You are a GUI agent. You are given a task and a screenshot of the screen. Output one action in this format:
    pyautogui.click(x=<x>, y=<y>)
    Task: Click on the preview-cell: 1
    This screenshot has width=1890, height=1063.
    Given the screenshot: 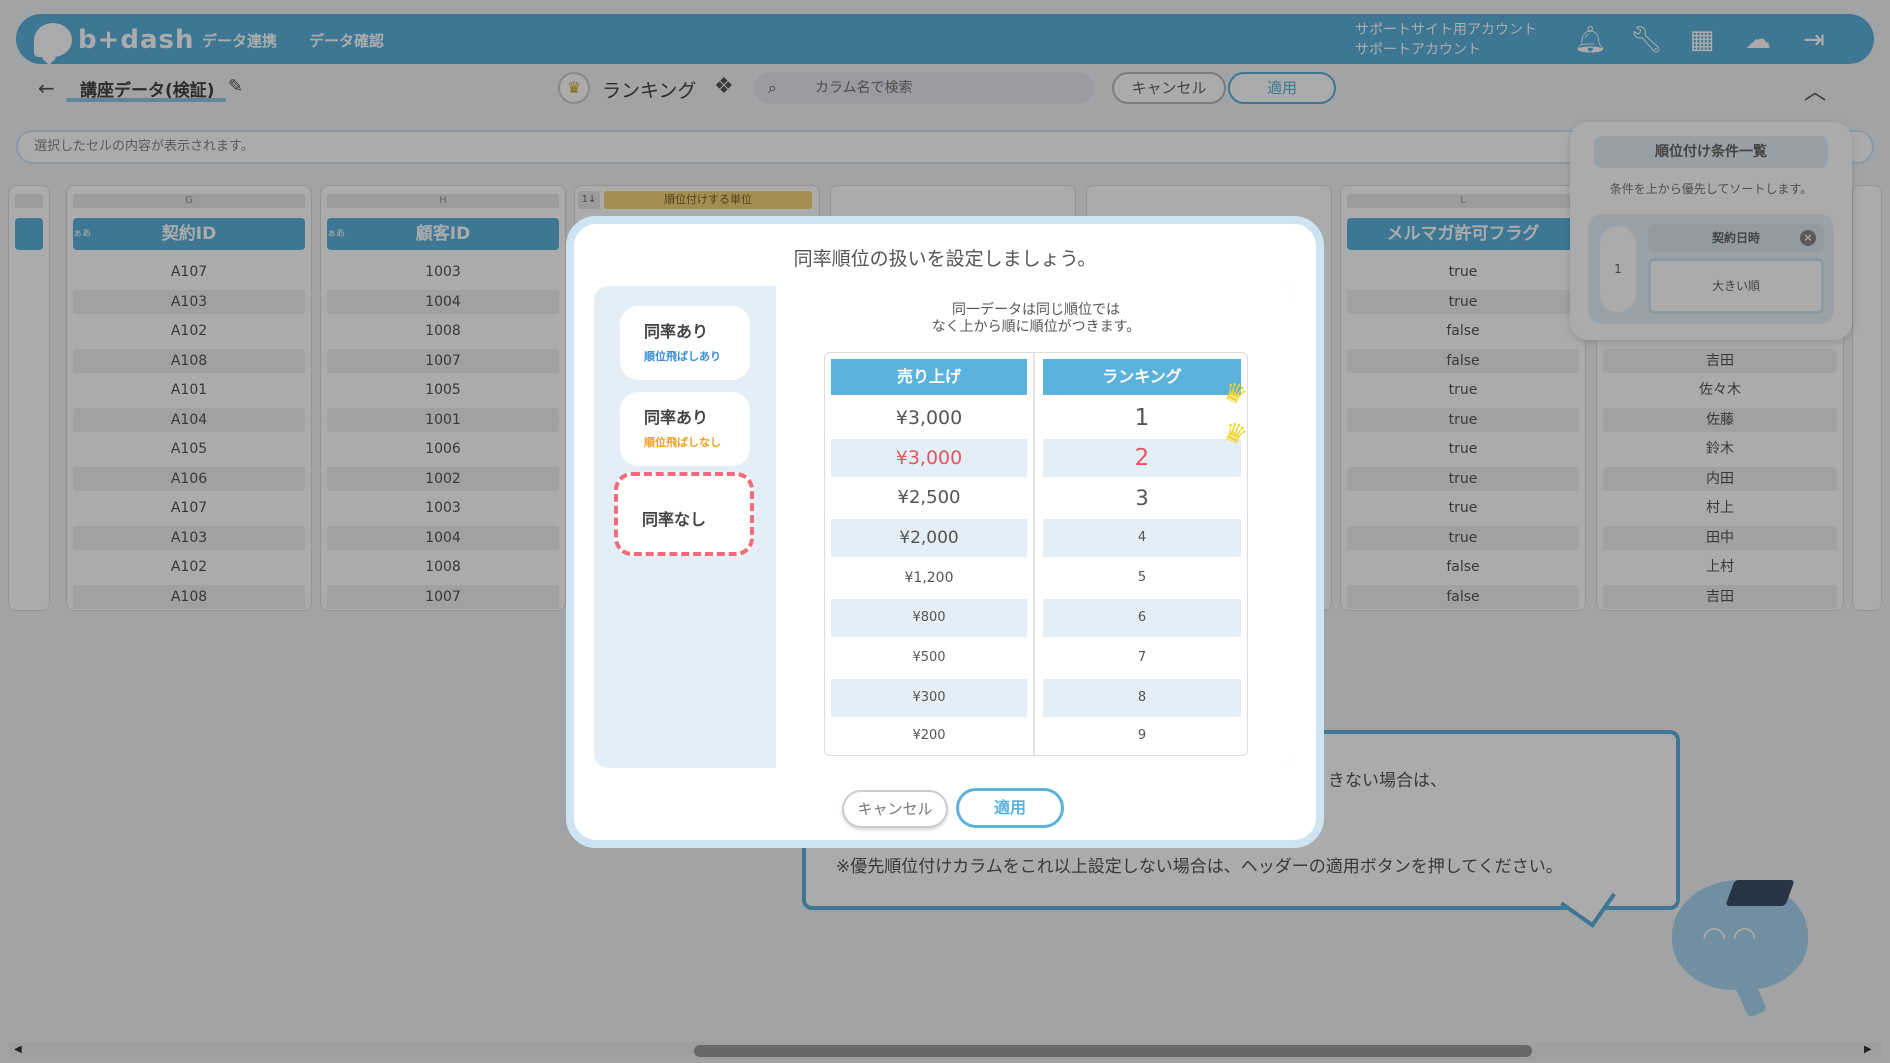 What is the action you would take?
    pyautogui.click(x=1142, y=418)
    